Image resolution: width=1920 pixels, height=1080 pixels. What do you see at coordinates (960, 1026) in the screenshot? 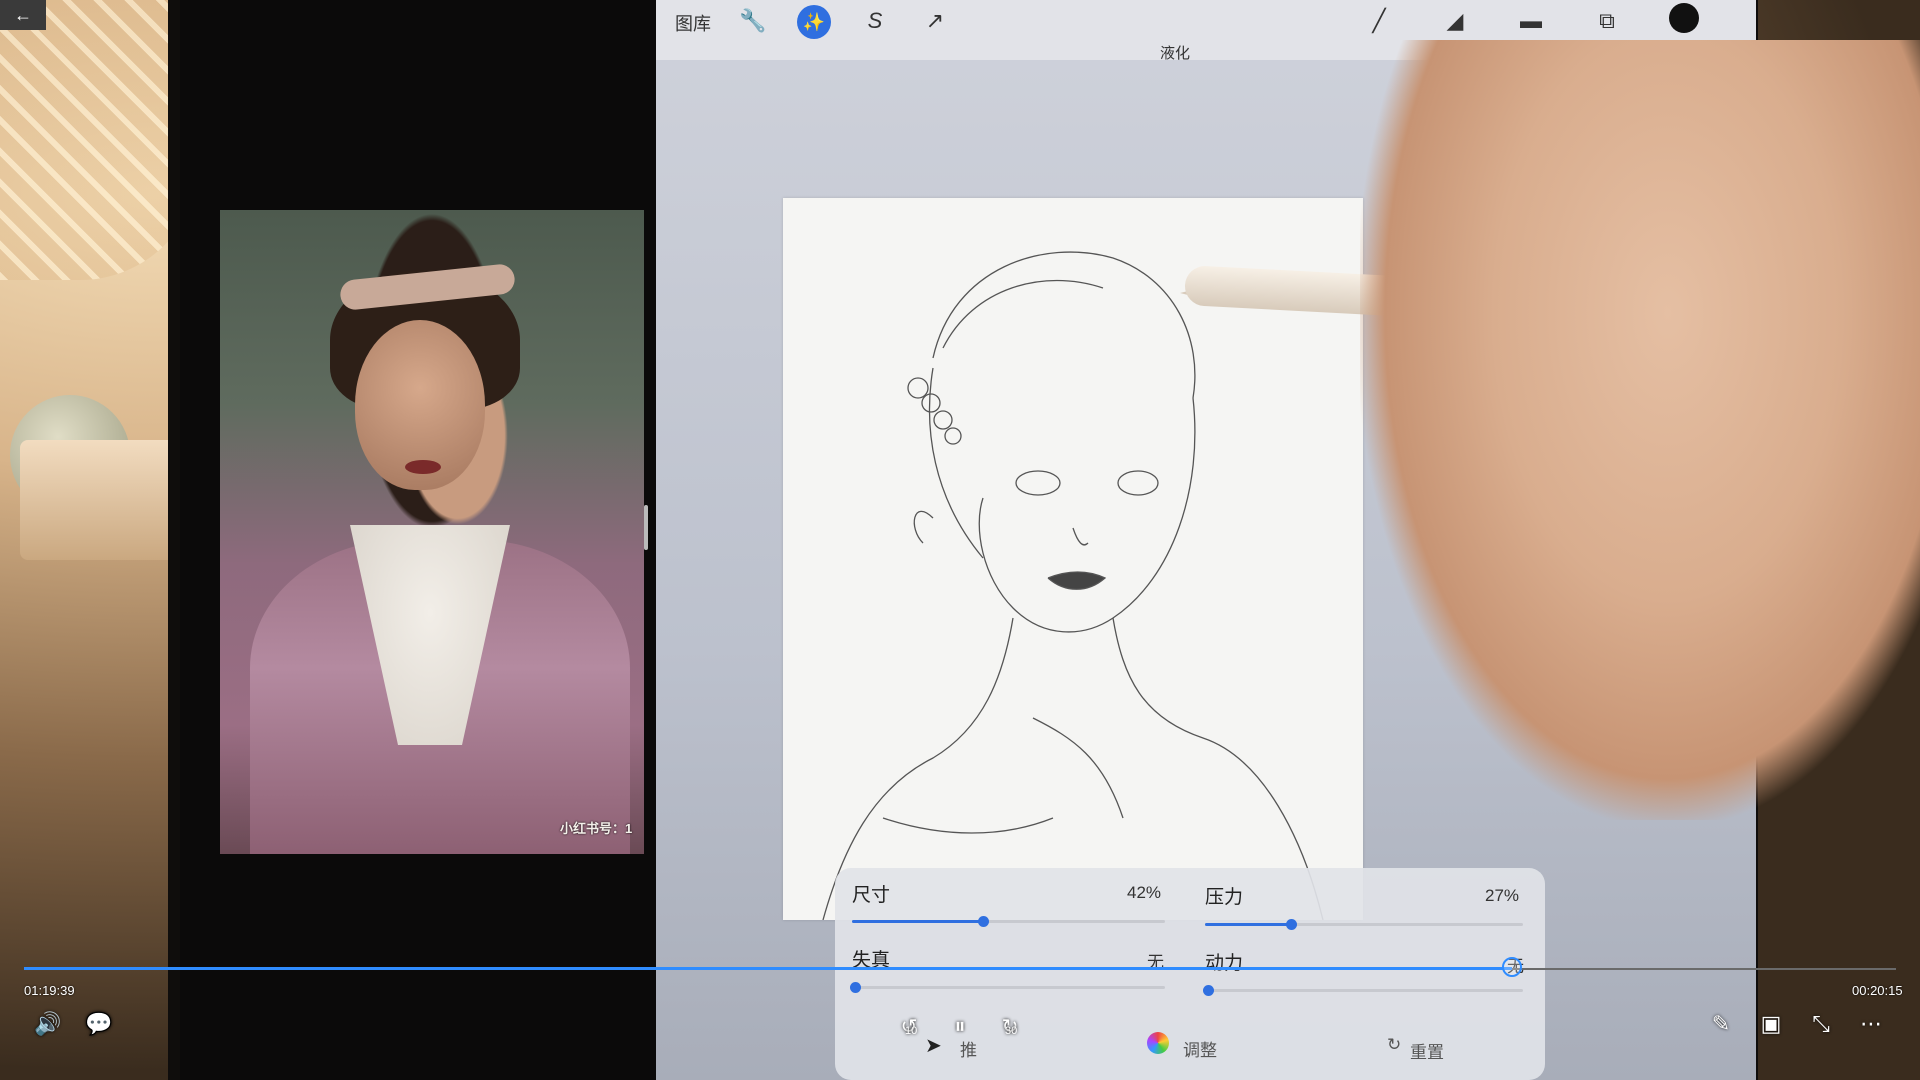
I see `pause-icon: ⏸` at bounding box center [960, 1026].